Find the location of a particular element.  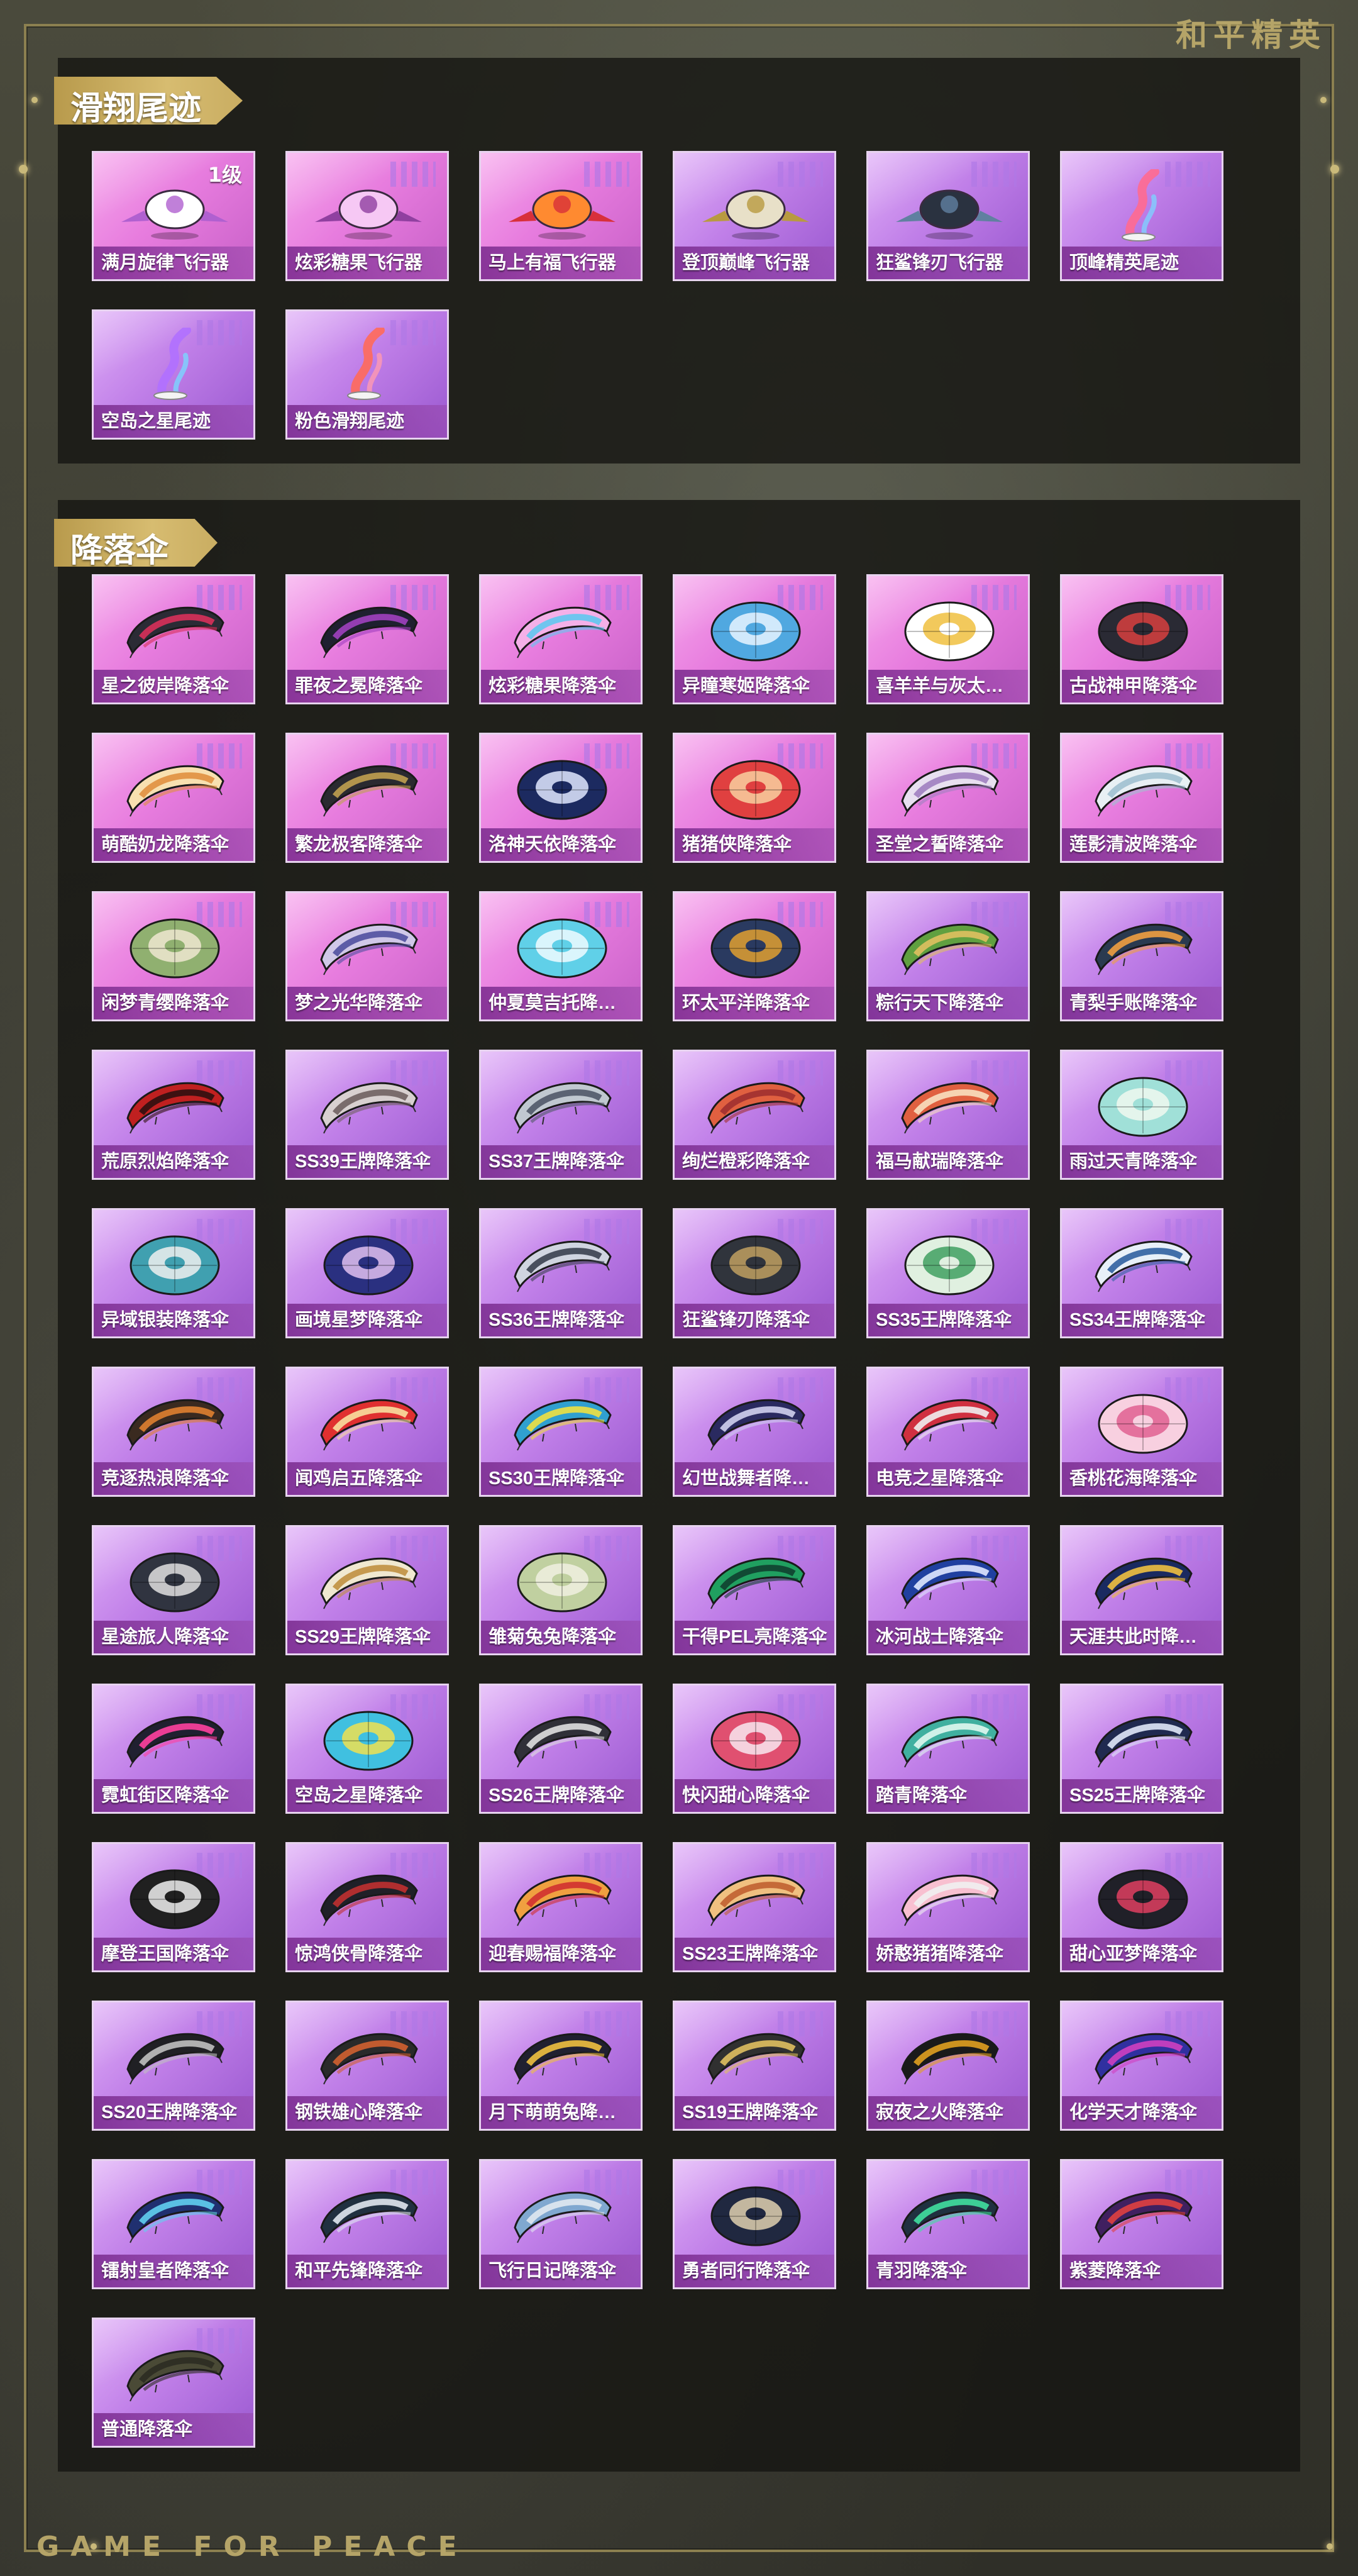

parachute-item-card: 雨过天青降落伞 is located at coordinates (1141, 1115).